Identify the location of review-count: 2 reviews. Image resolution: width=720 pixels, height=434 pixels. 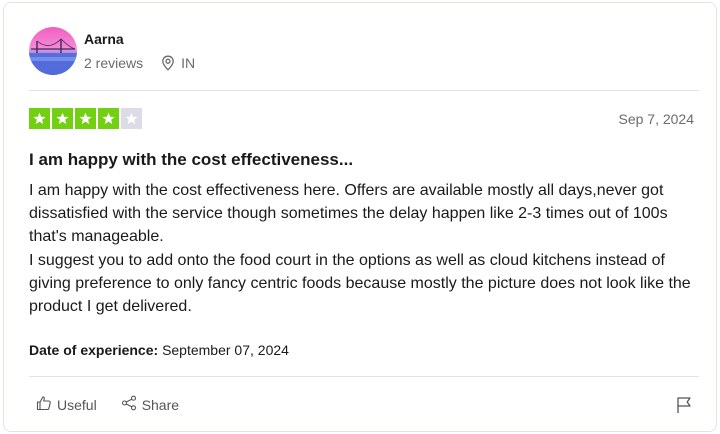
(114, 63).